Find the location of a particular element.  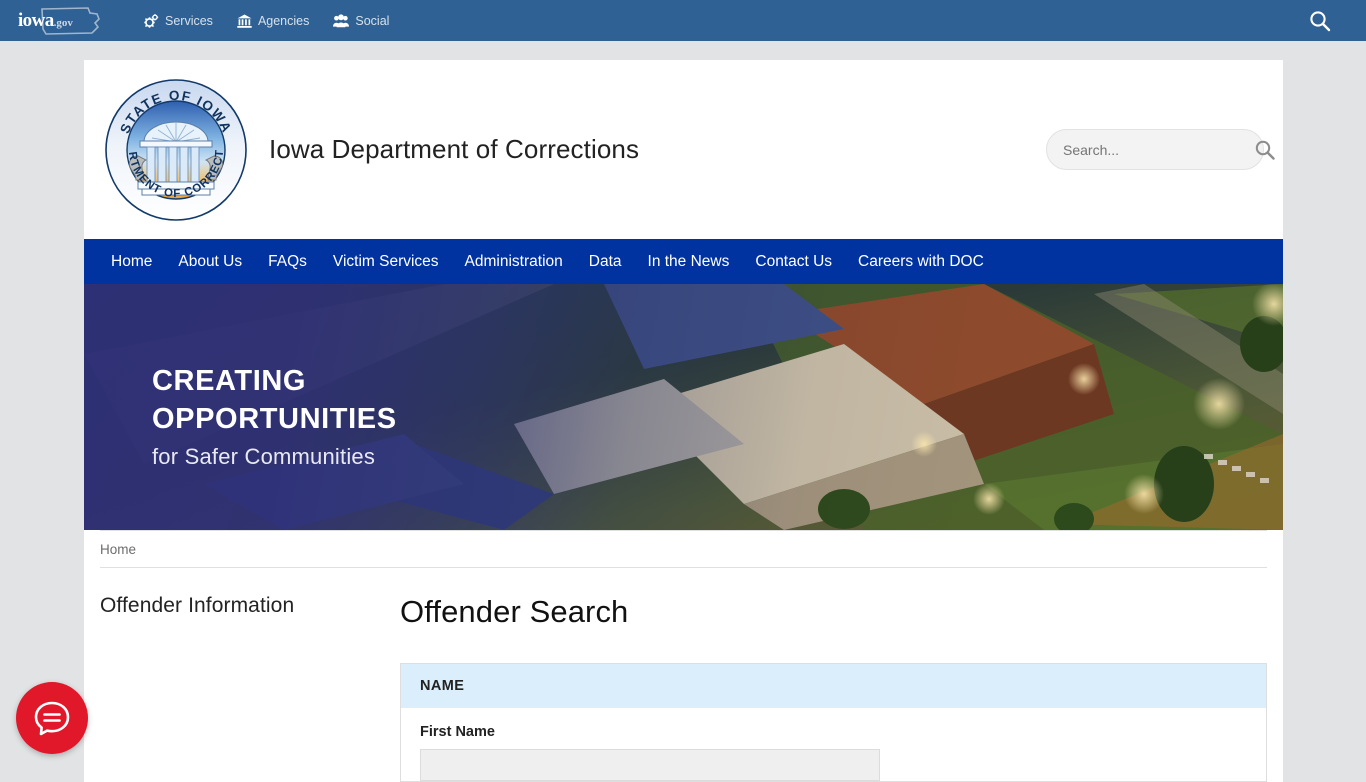

nav-item-faqs: FAQs is located at coordinates (287, 261).